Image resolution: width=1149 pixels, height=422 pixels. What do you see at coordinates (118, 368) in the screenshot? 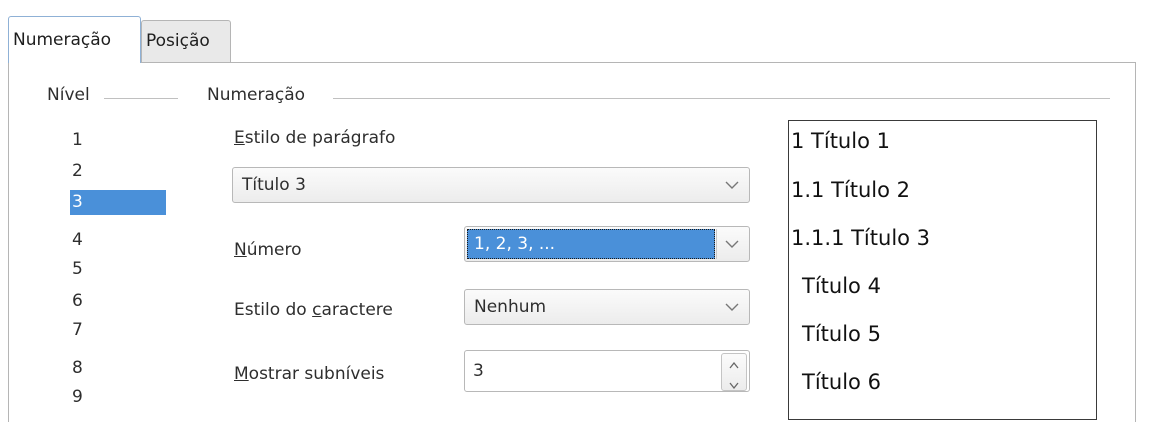
I see `level-item-8: 8` at bounding box center [118, 368].